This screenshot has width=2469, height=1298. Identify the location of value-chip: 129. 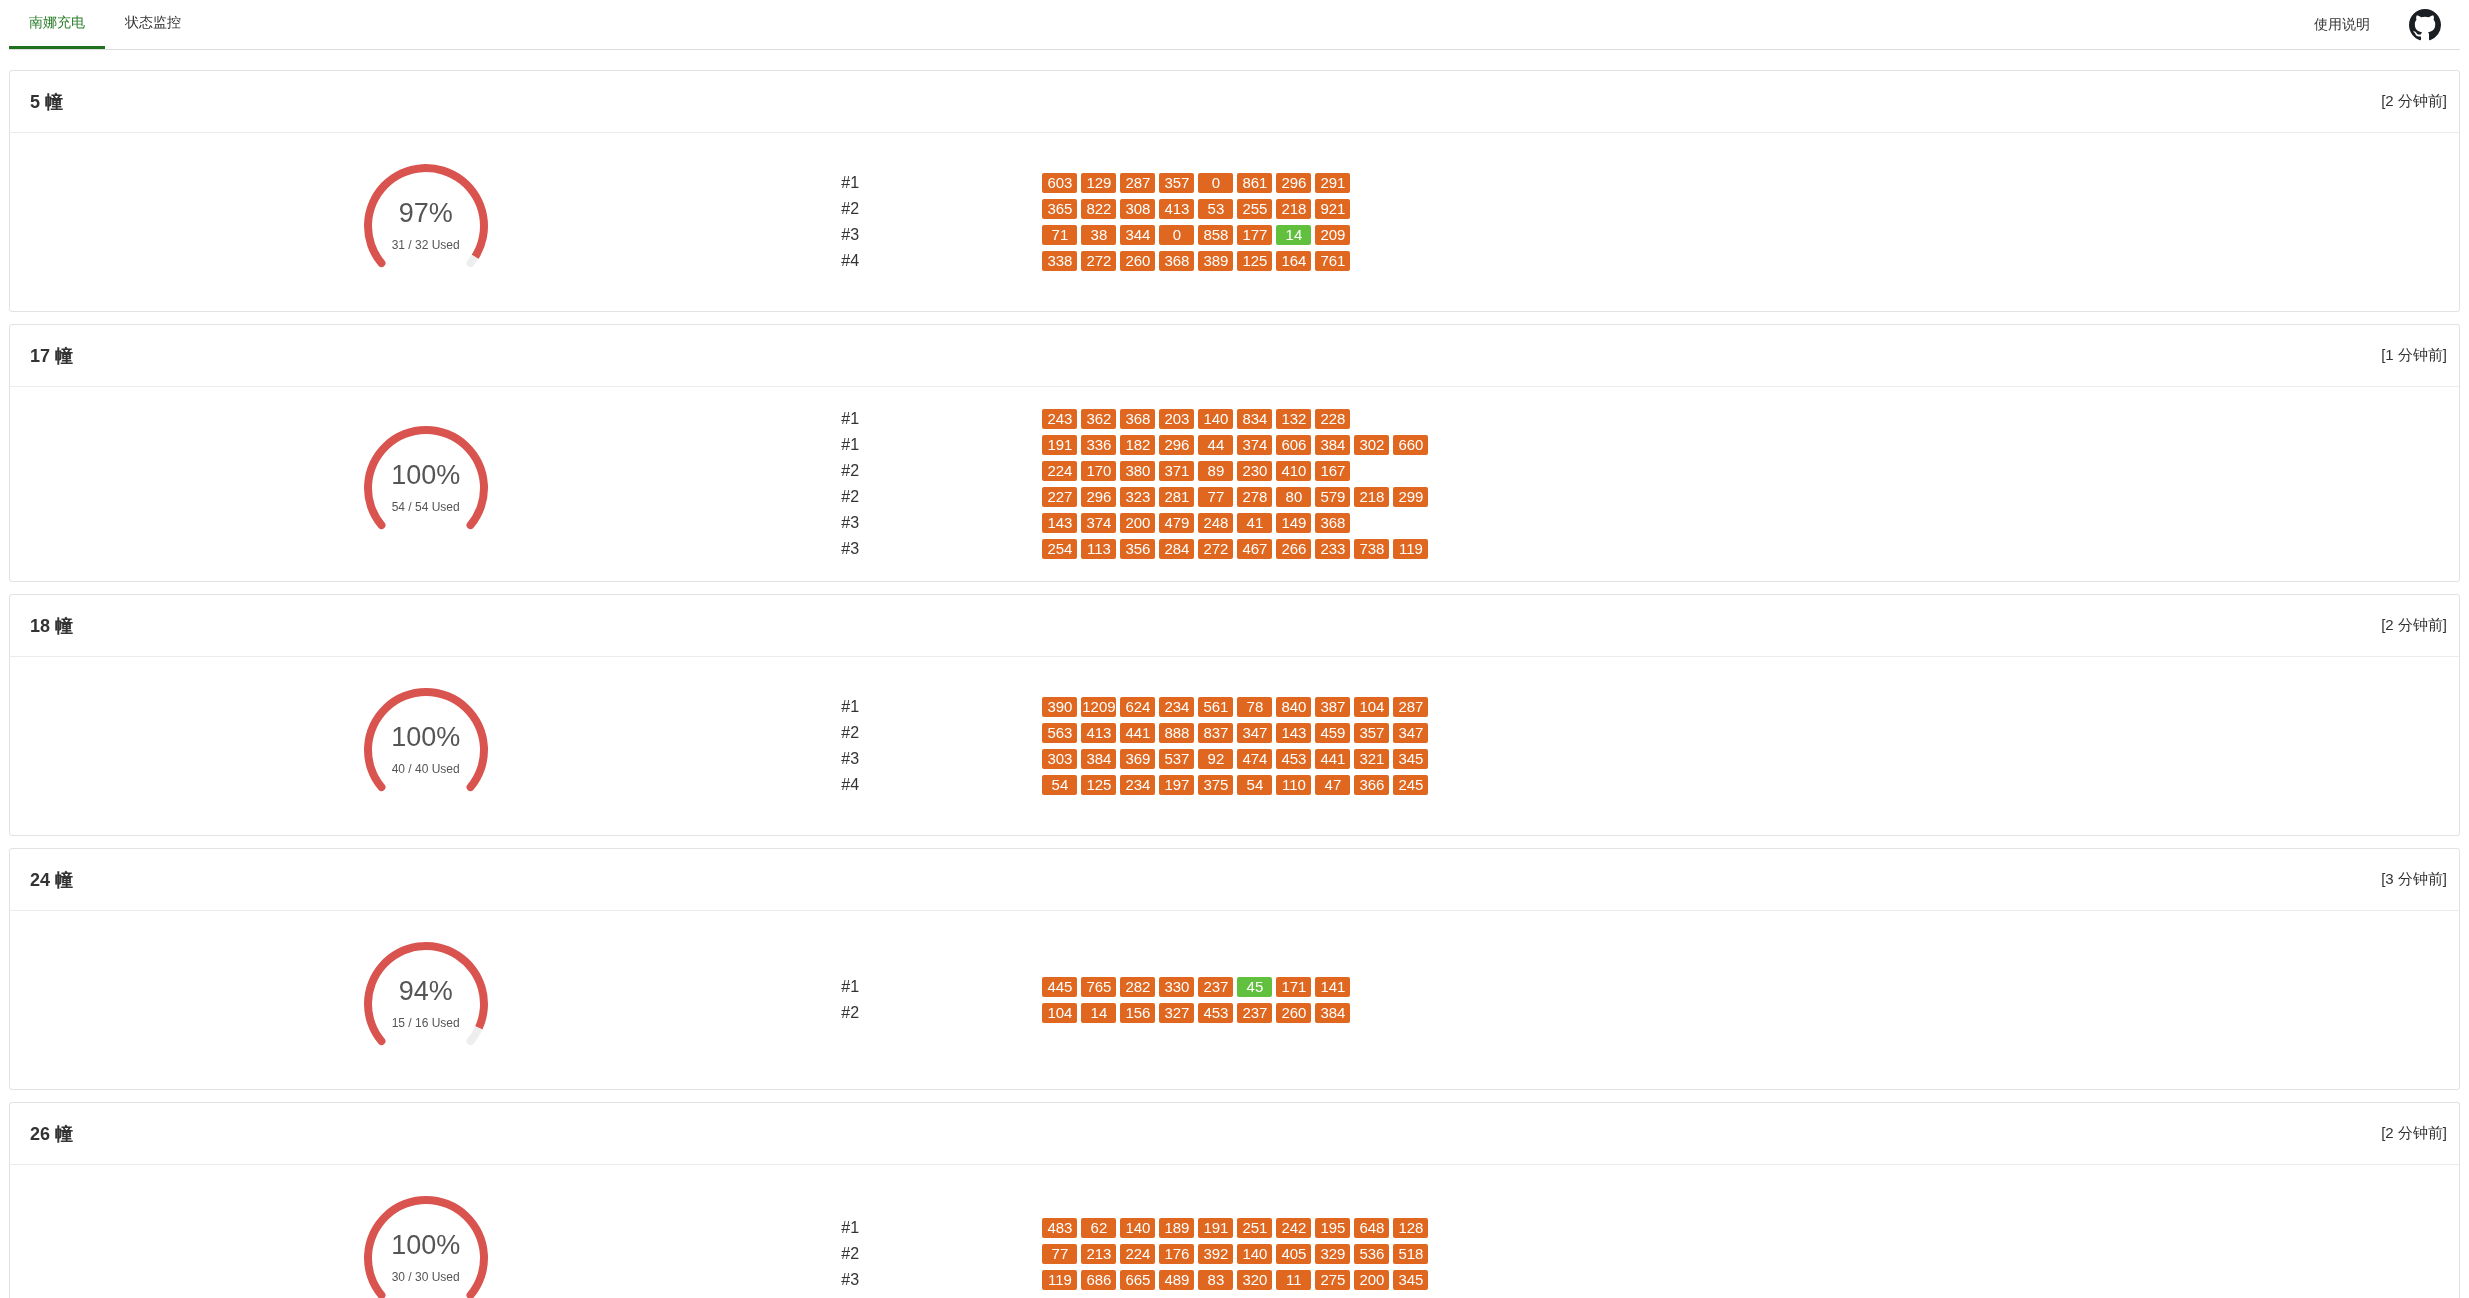
(1099, 183).